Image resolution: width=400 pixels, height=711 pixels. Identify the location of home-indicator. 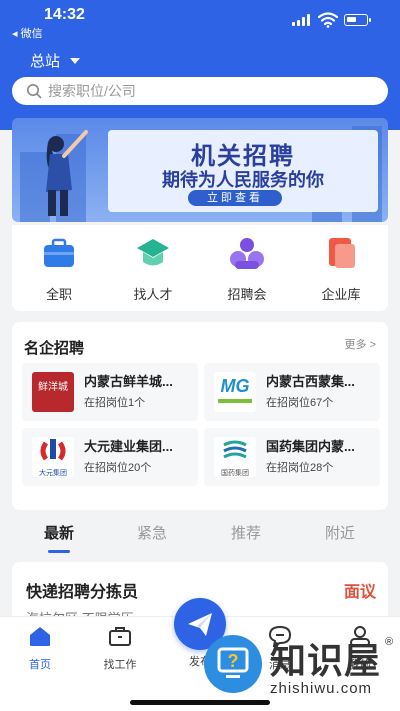
(200, 702).